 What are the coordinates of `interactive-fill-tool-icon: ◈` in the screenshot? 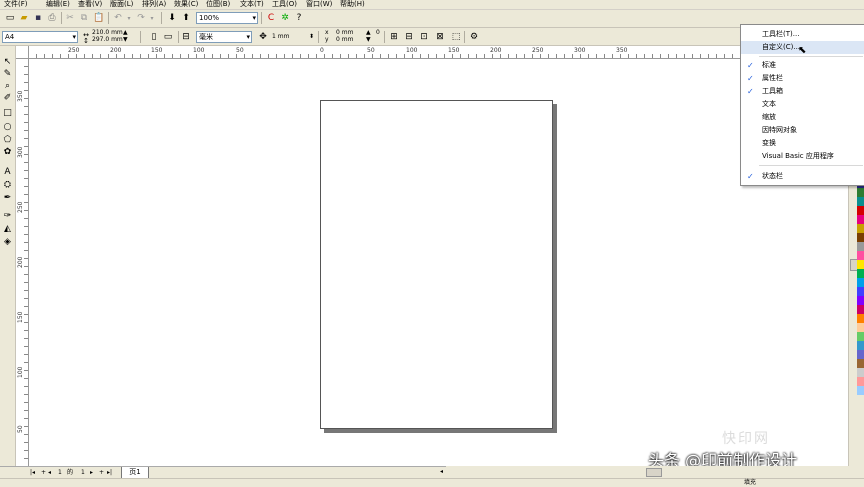 It's located at (7, 241).